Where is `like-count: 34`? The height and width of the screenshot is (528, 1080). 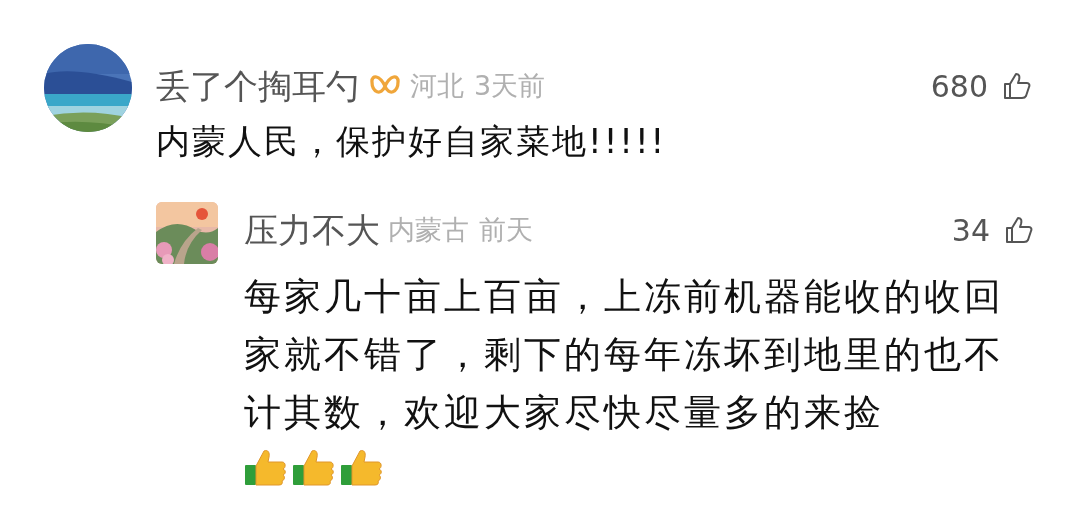
like-count: 34 is located at coordinates (970, 230).